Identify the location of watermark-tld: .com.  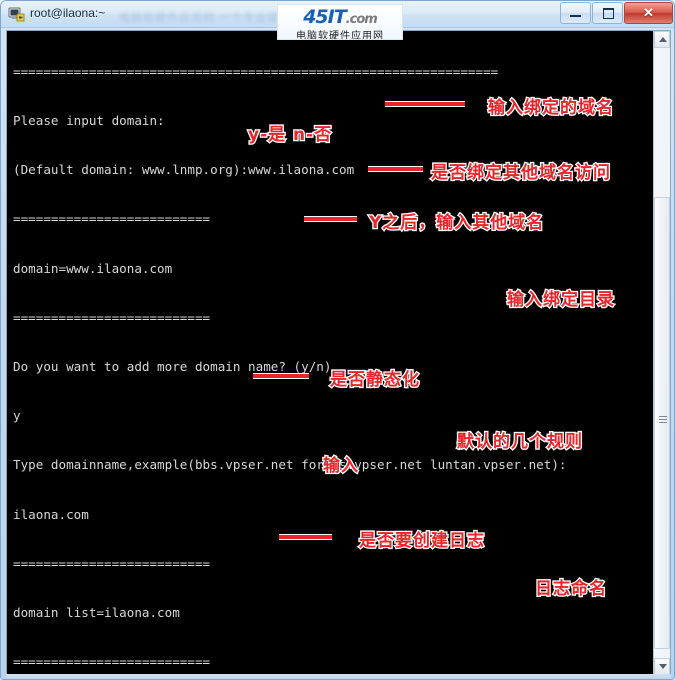
(361, 19).